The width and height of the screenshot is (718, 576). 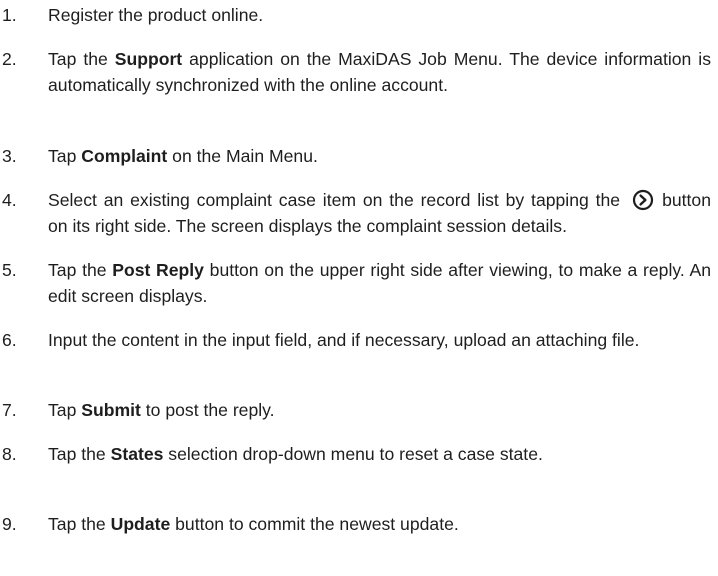 What do you see at coordinates (9, 524) in the screenshot?
I see `step-number: 9.` at bounding box center [9, 524].